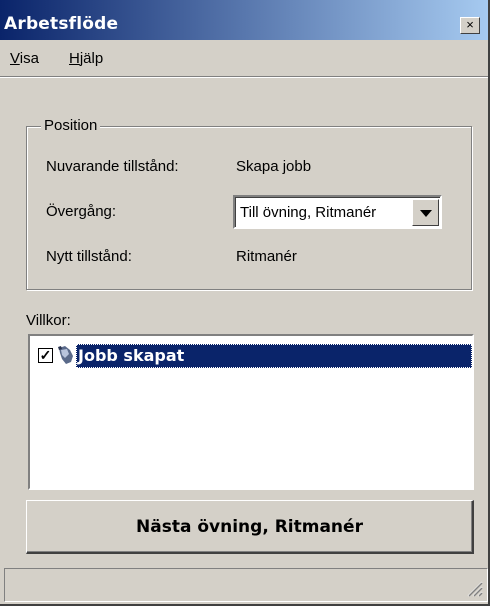  What do you see at coordinates (274, 356) in the screenshot?
I see `condition-selected-row: Jobb skapat` at bounding box center [274, 356].